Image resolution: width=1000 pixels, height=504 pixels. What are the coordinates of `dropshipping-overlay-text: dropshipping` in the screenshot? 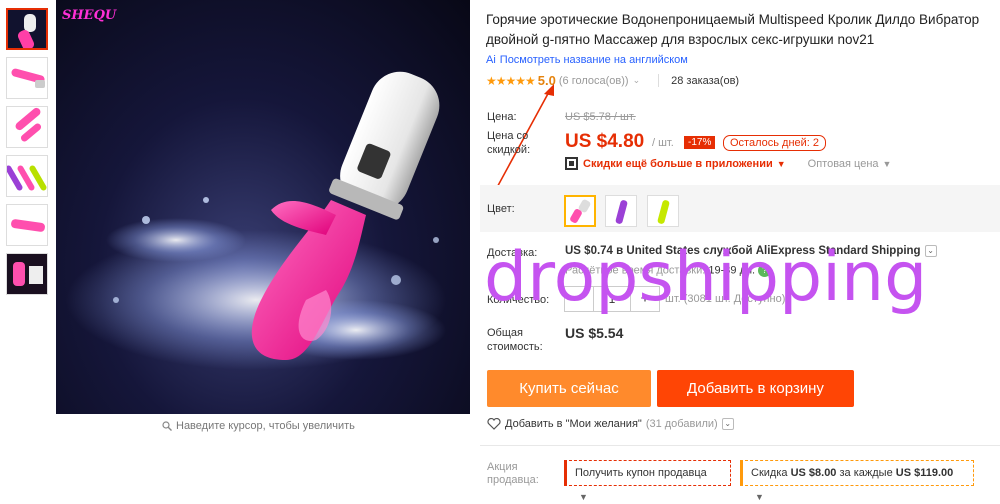 It's located at (706, 277).